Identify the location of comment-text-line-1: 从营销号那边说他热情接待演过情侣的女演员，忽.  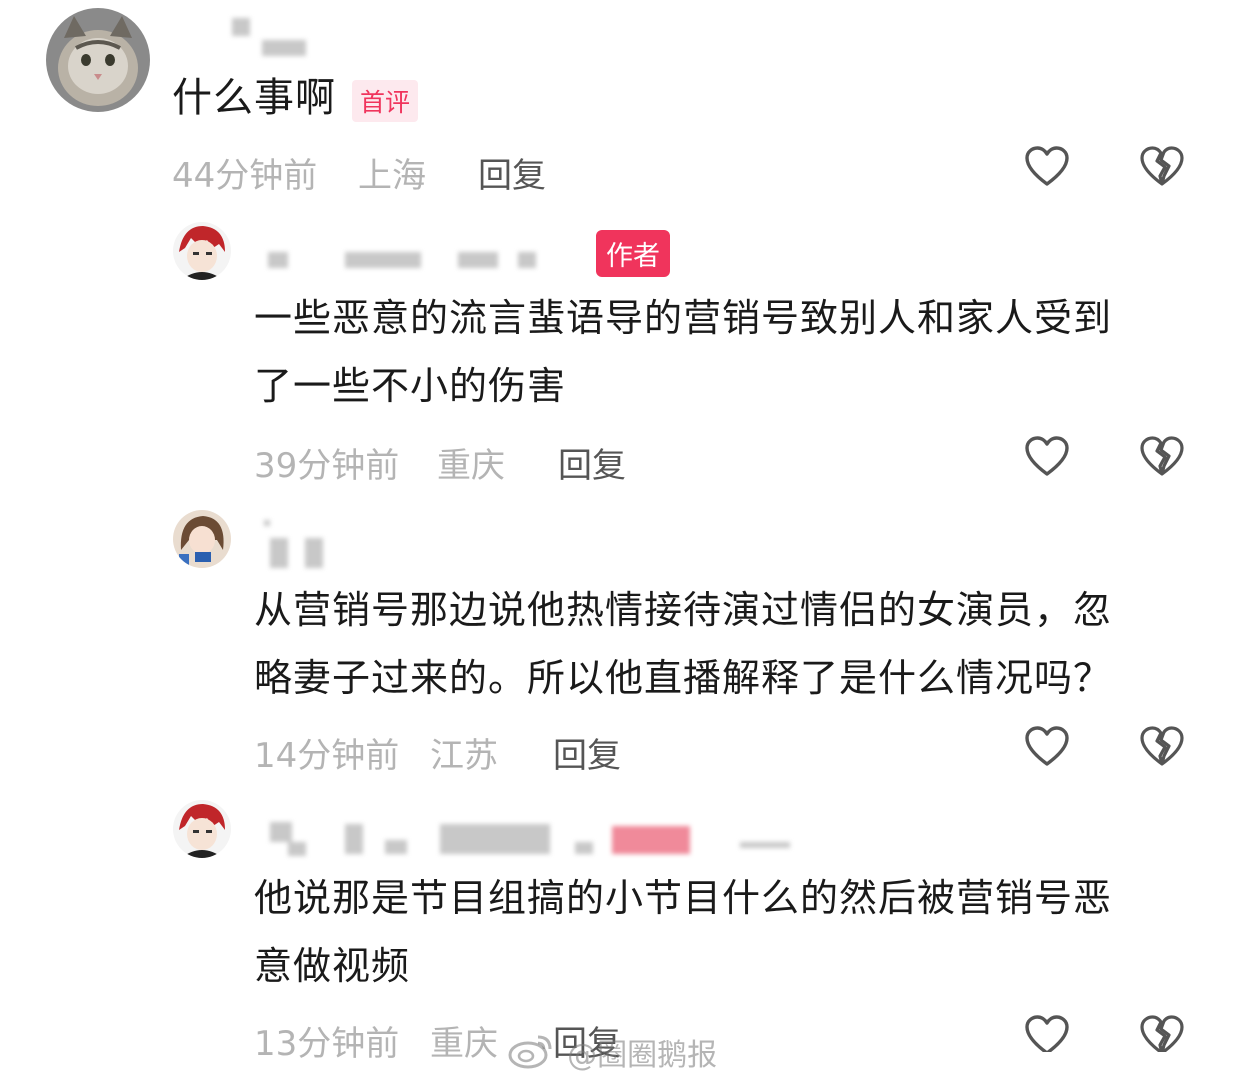
(683, 610).